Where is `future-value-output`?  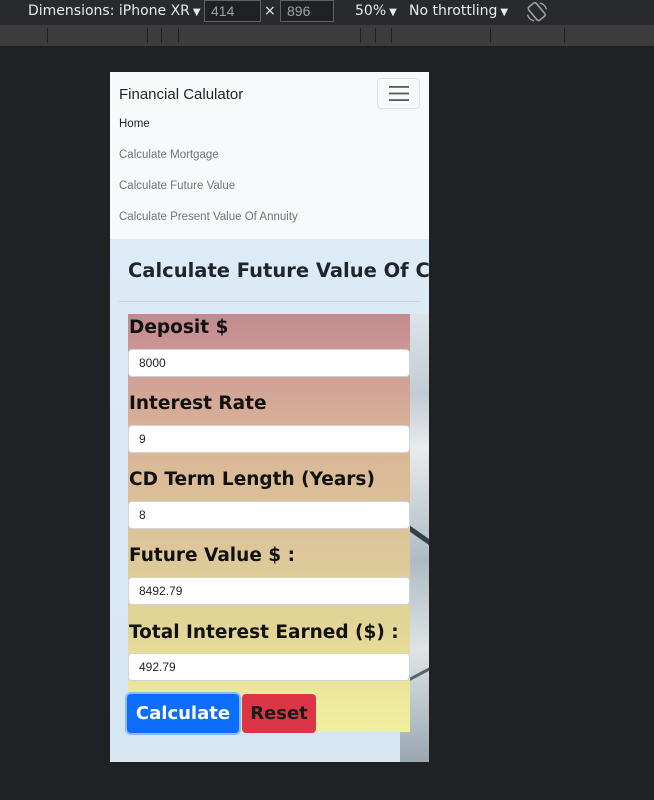
future-value-output is located at coordinates (269, 591).